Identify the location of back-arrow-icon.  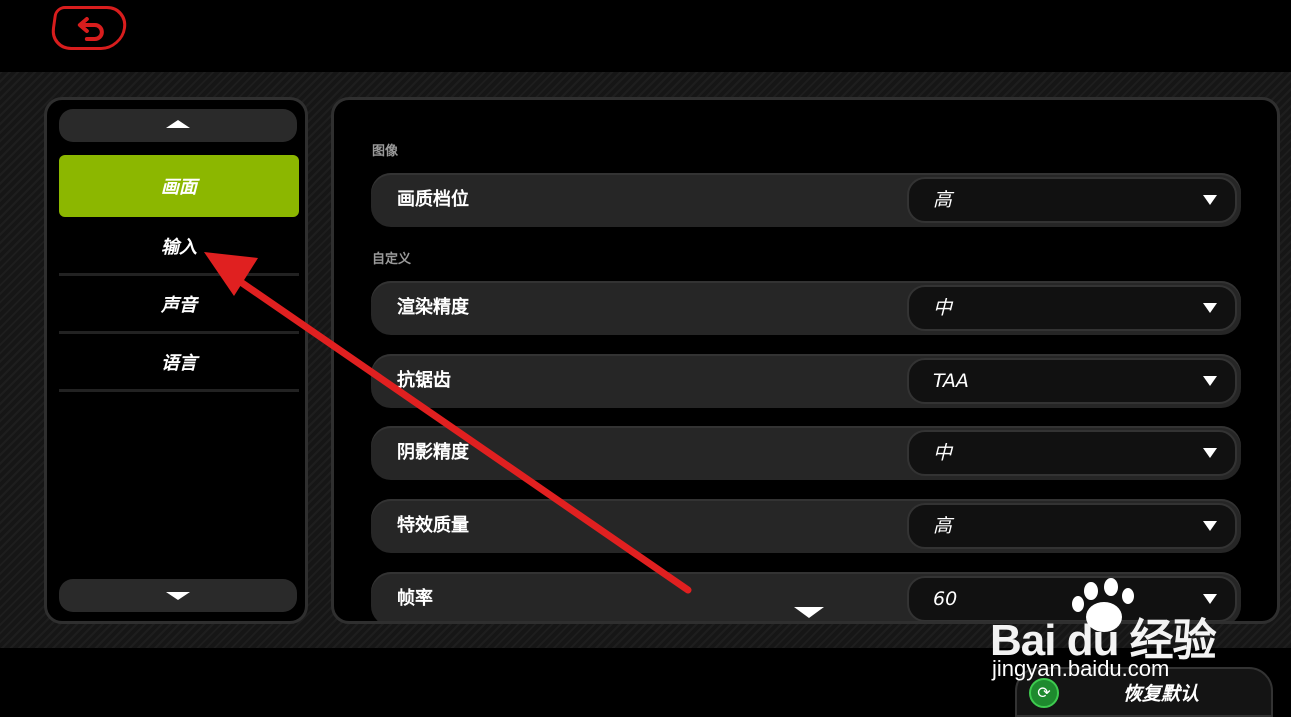
(90, 29).